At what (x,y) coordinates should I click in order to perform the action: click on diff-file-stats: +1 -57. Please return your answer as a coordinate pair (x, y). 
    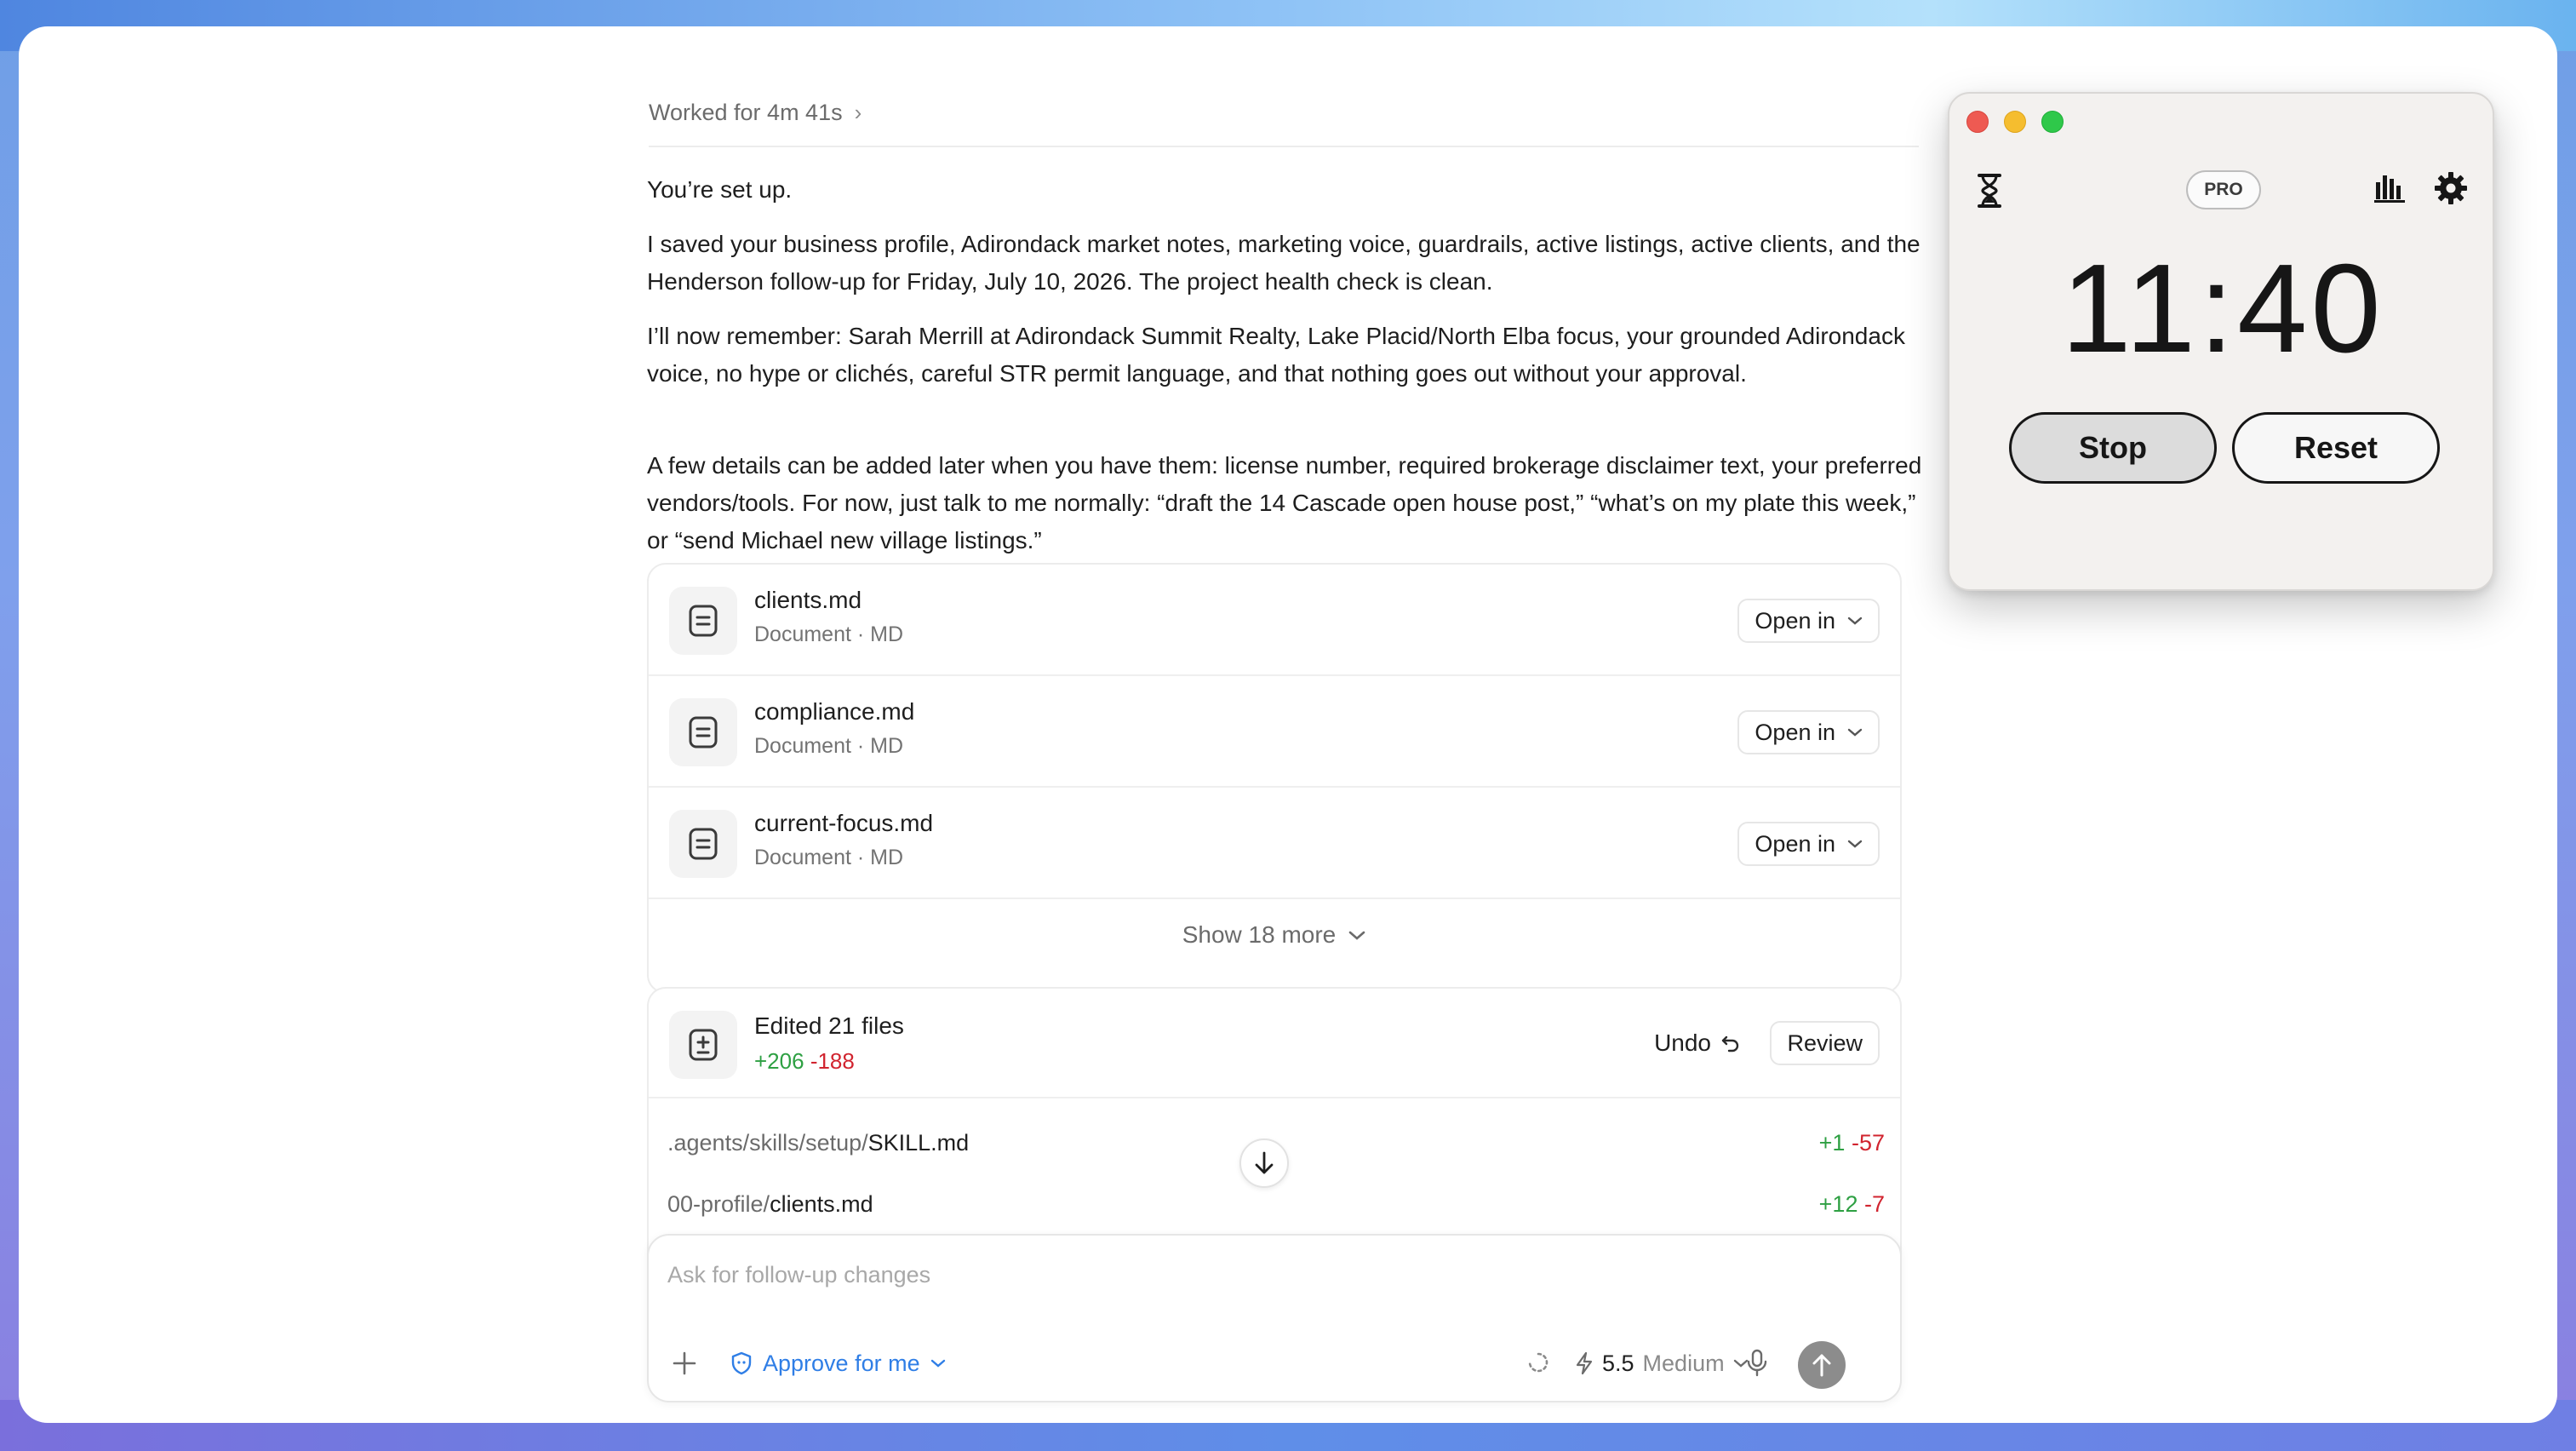
    Looking at the image, I should click on (1852, 1143).